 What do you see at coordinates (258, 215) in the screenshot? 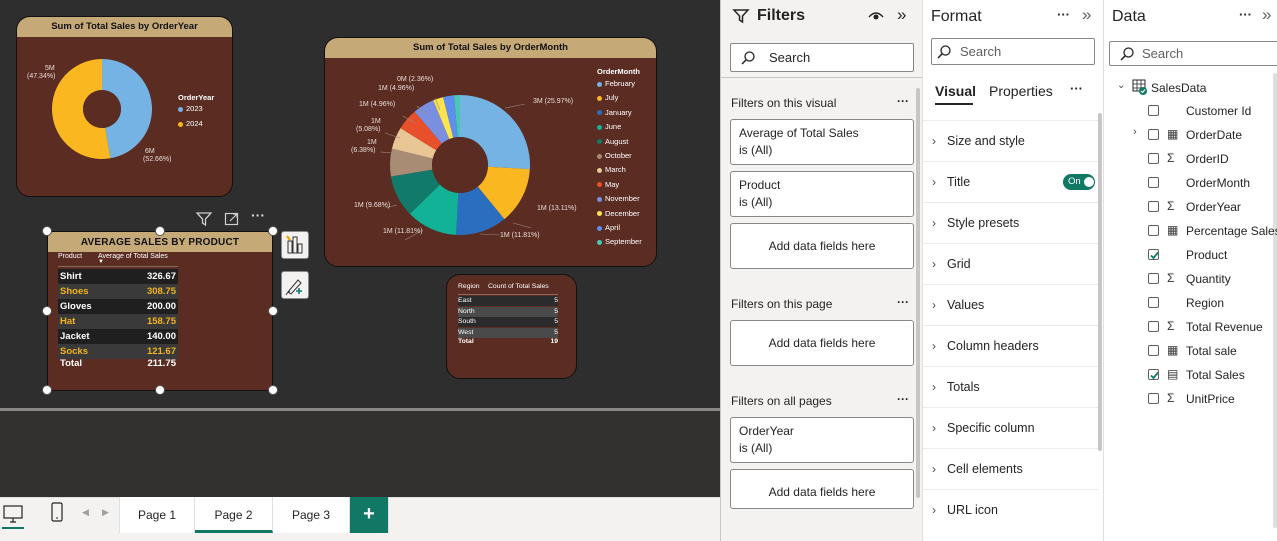
I see `more-options-icon: ···` at bounding box center [258, 215].